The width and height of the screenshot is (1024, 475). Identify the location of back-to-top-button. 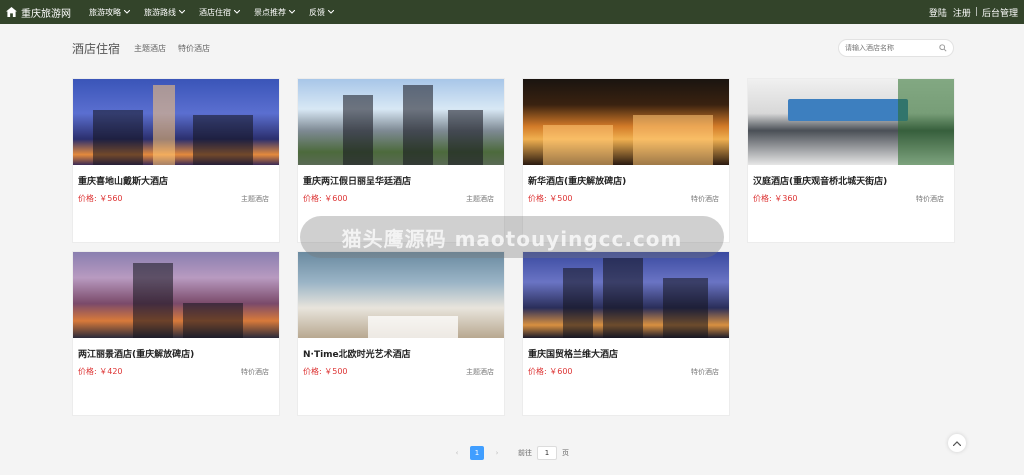
(957, 443).